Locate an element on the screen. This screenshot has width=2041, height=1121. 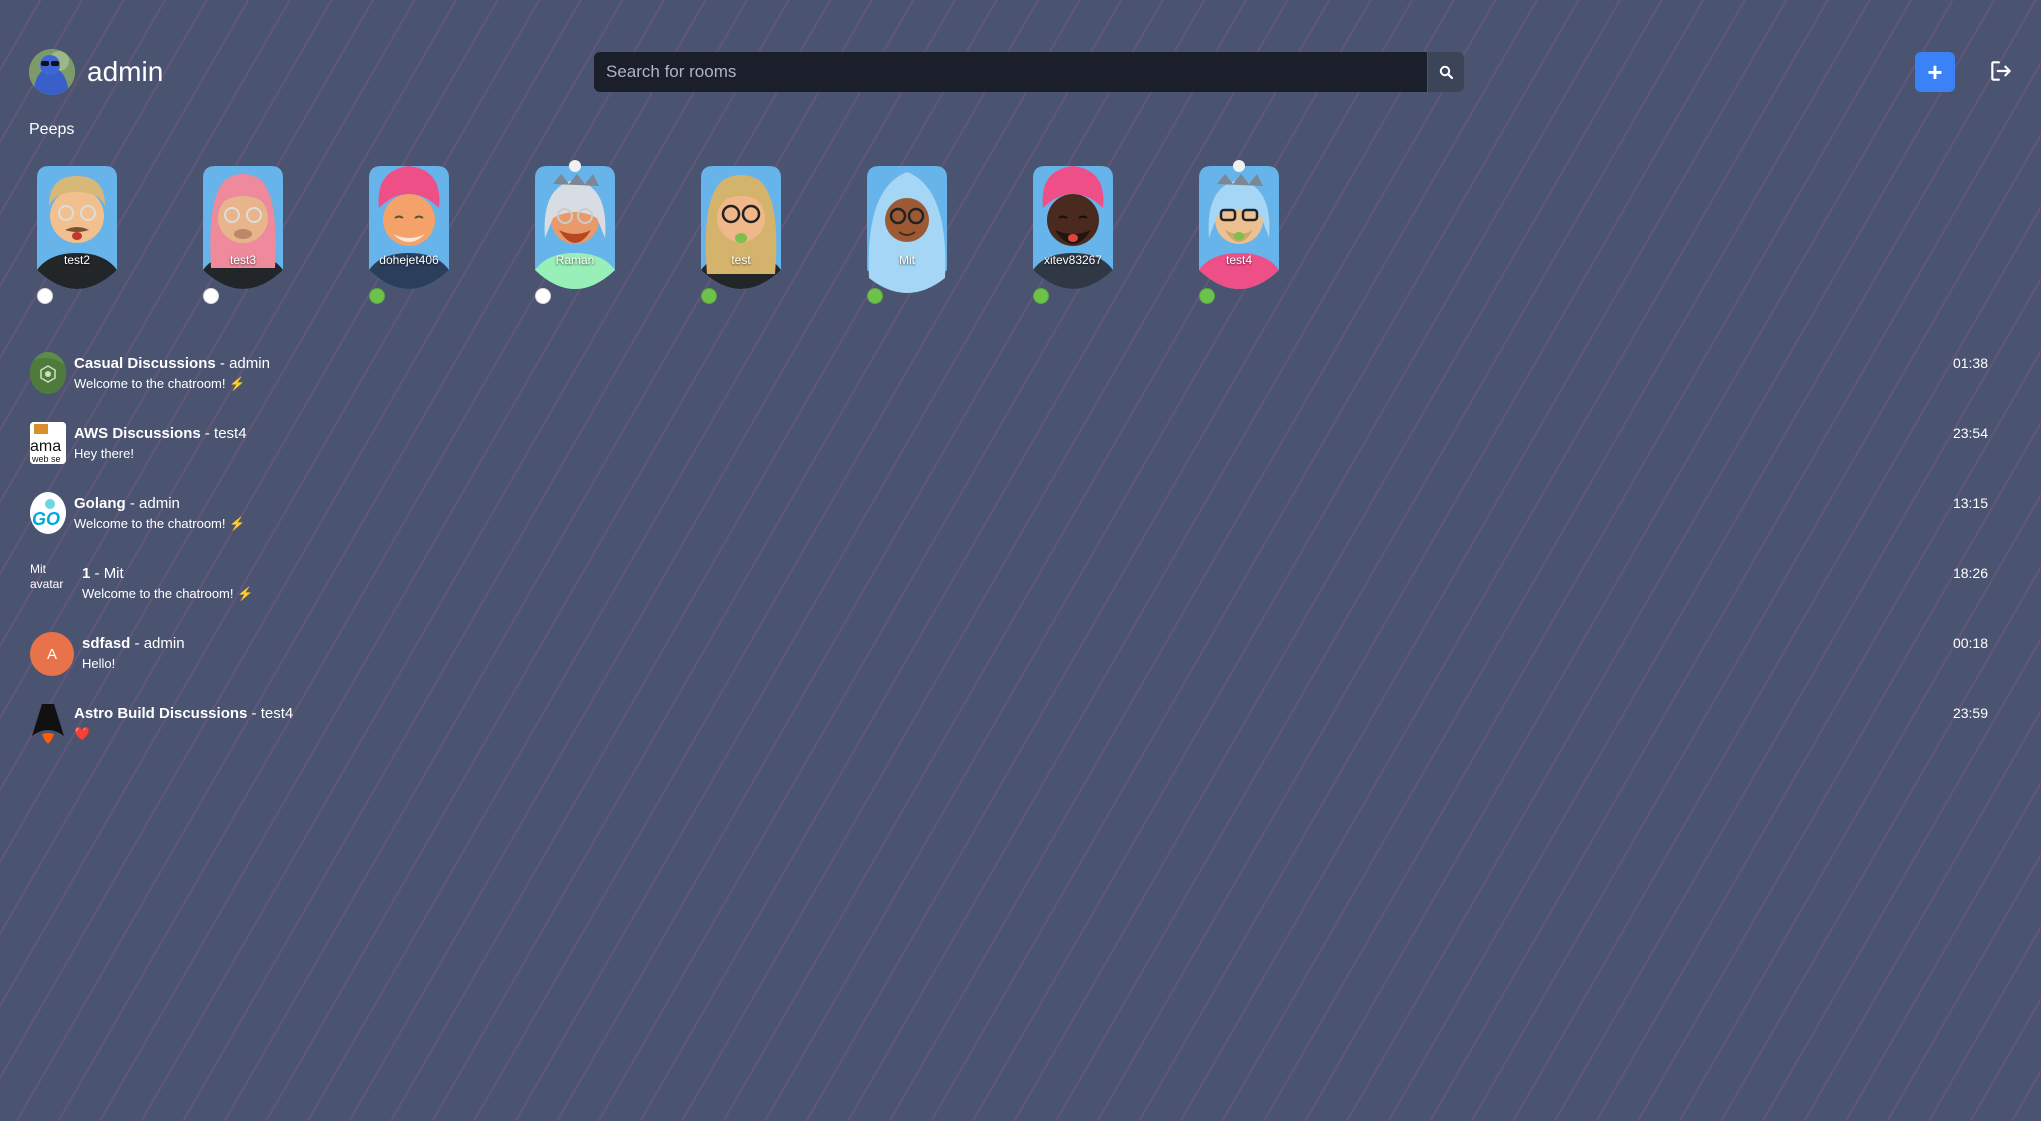
room-owner: Mit is located at coordinates (113, 573).